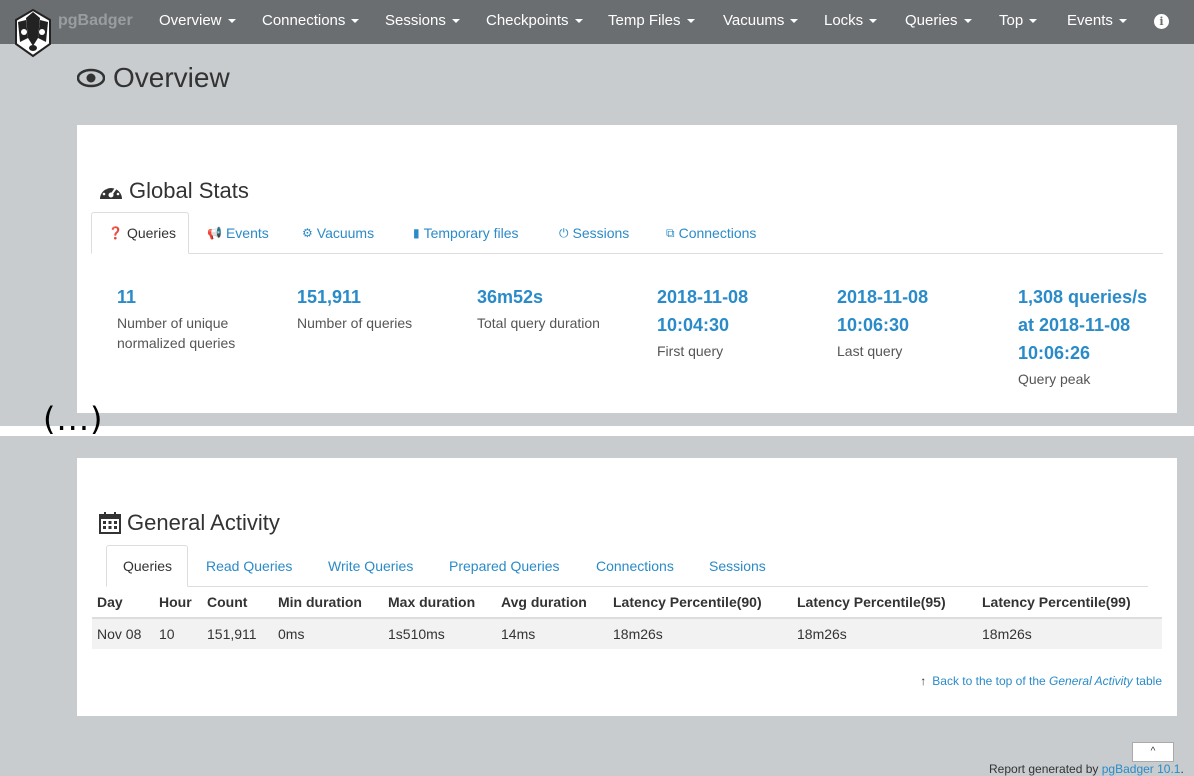 Image resolution: width=1194 pixels, height=776 pixels. What do you see at coordinates (355, 323) in the screenshot?
I see `stat-label: Number of queries` at bounding box center [355, 323].